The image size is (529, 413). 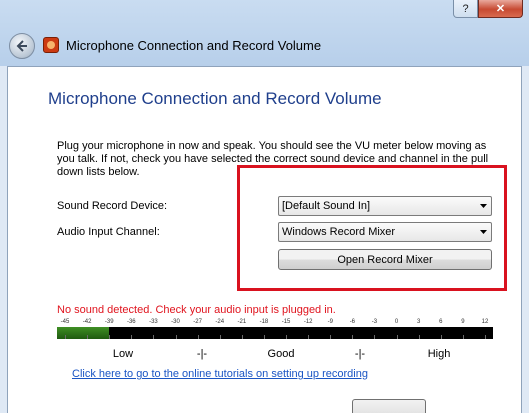 What do you see at coordinates (330, 322) in the screenshot?
I see `vu-scale-tick-label: -9` at bounding box center [330, 322].